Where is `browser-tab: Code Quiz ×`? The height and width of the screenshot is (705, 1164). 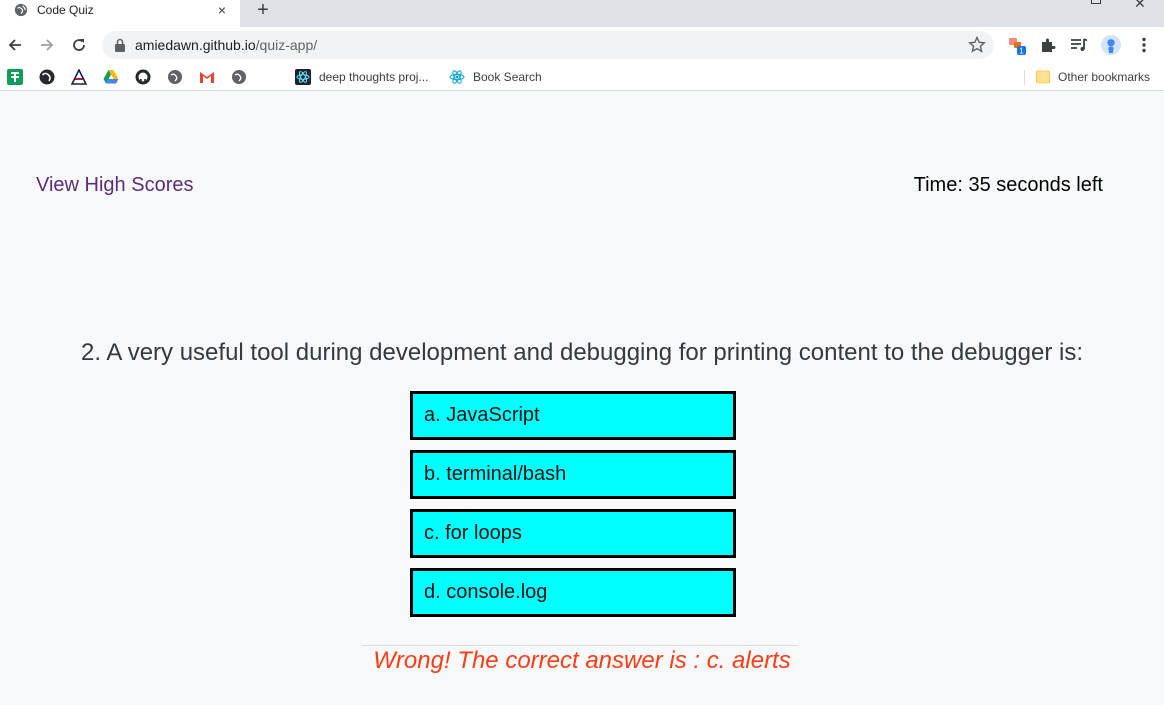
browser-tab: Code Quiz × is located at coordinates (120, 13).